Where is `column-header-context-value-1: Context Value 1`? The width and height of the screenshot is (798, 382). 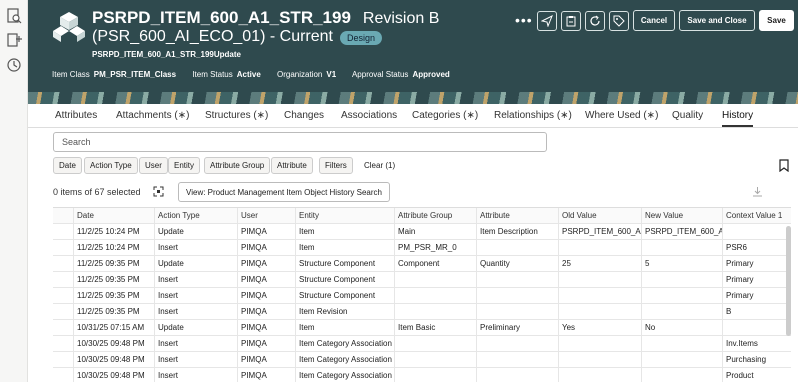 column-header-context-value-1: Context Value 1 is located at coordinates (756, 216).